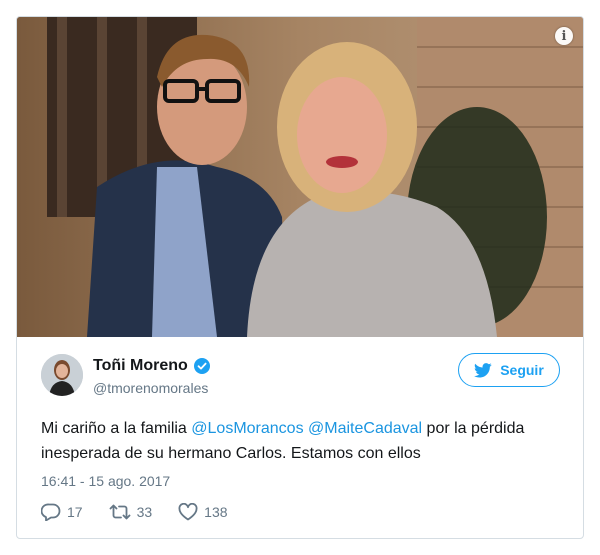 This screenshot has width=600, height=555. I want to click on twitter-bird-icon, so click(483, 370).